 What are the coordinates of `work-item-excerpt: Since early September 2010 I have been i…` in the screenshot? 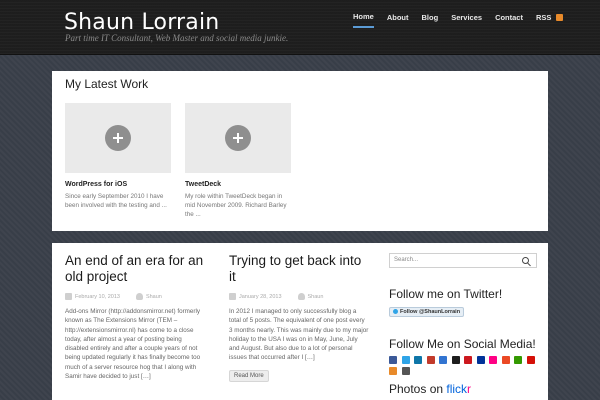 It's located at (116, 201).